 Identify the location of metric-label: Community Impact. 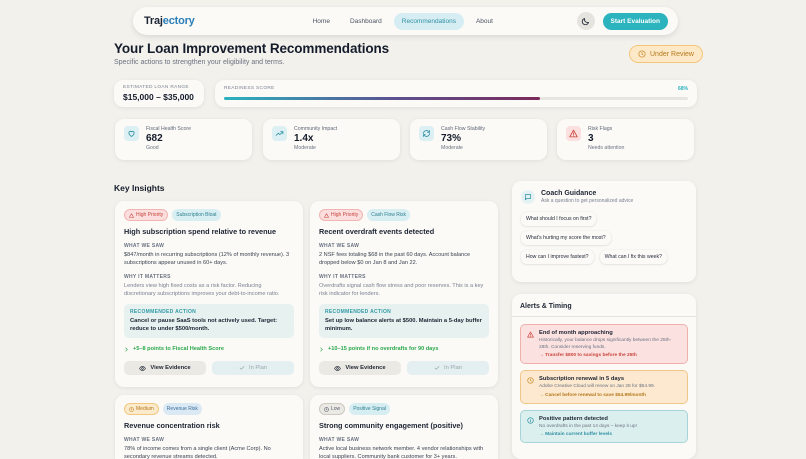
(316, 129).